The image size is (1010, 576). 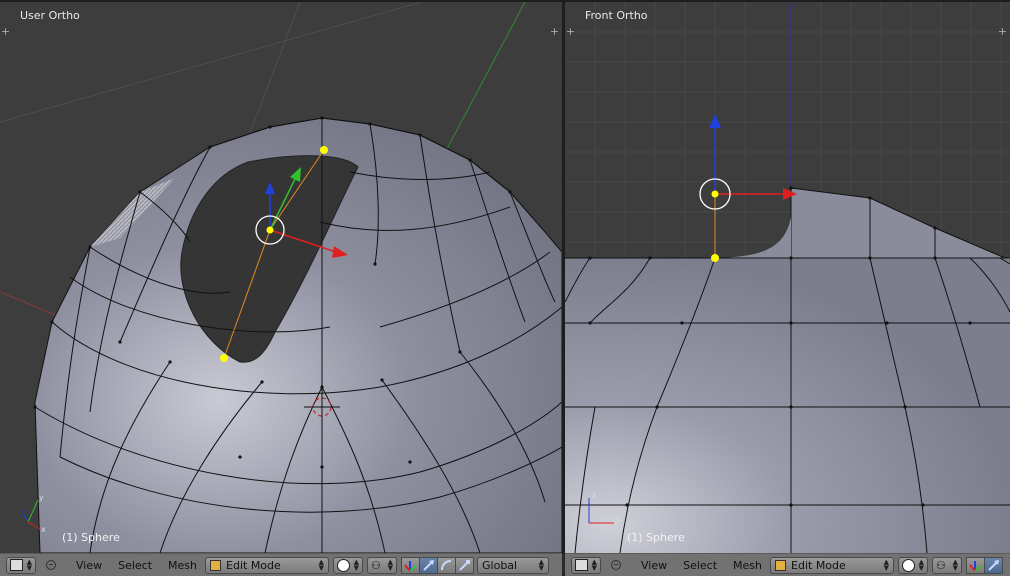 What do you see at coordinates (748, 162) in the screenshot?
I see `transform-manipulator` at bounding box center [748, 162].